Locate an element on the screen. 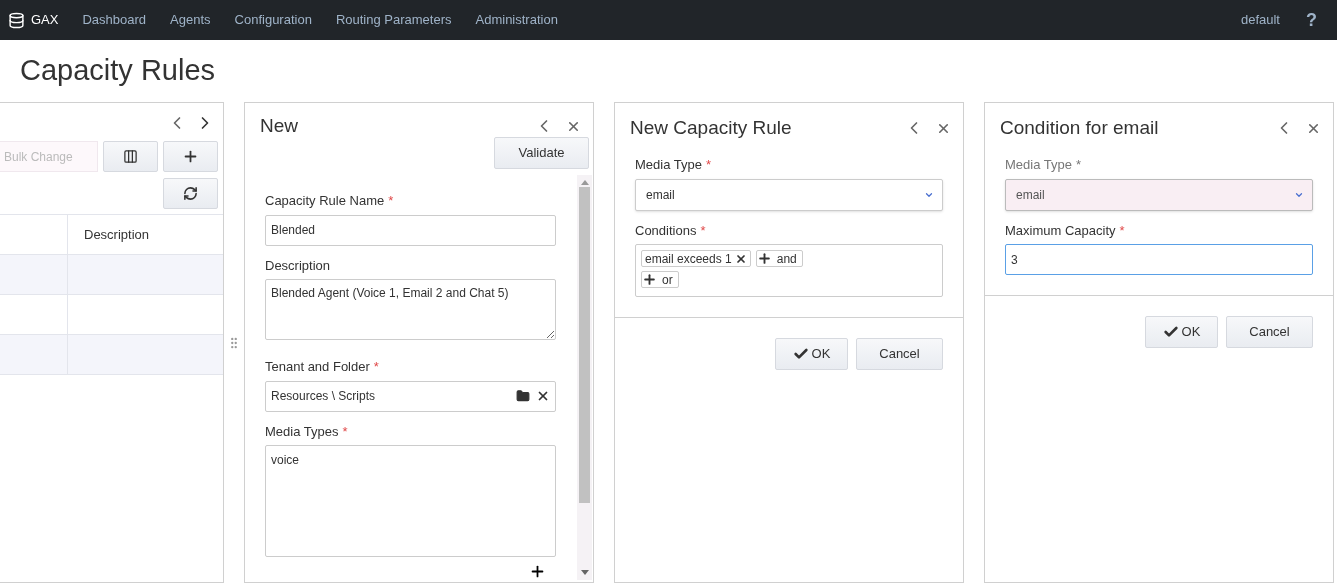  text-field: 3 is located at coordinates (1159, 259).